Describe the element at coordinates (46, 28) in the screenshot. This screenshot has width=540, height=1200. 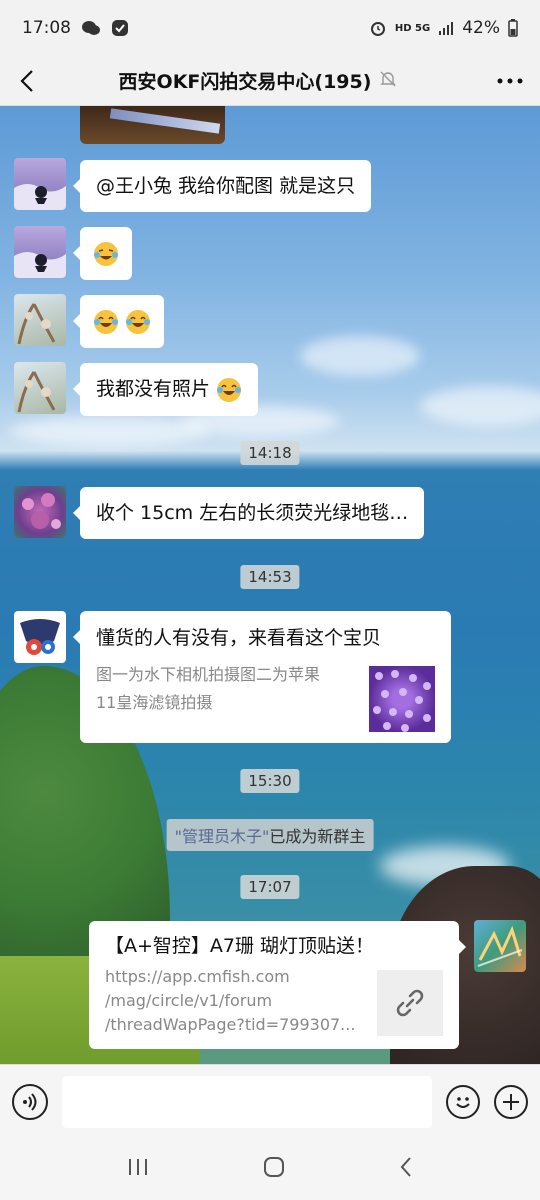
I see `status-time: 17:08` at that location.